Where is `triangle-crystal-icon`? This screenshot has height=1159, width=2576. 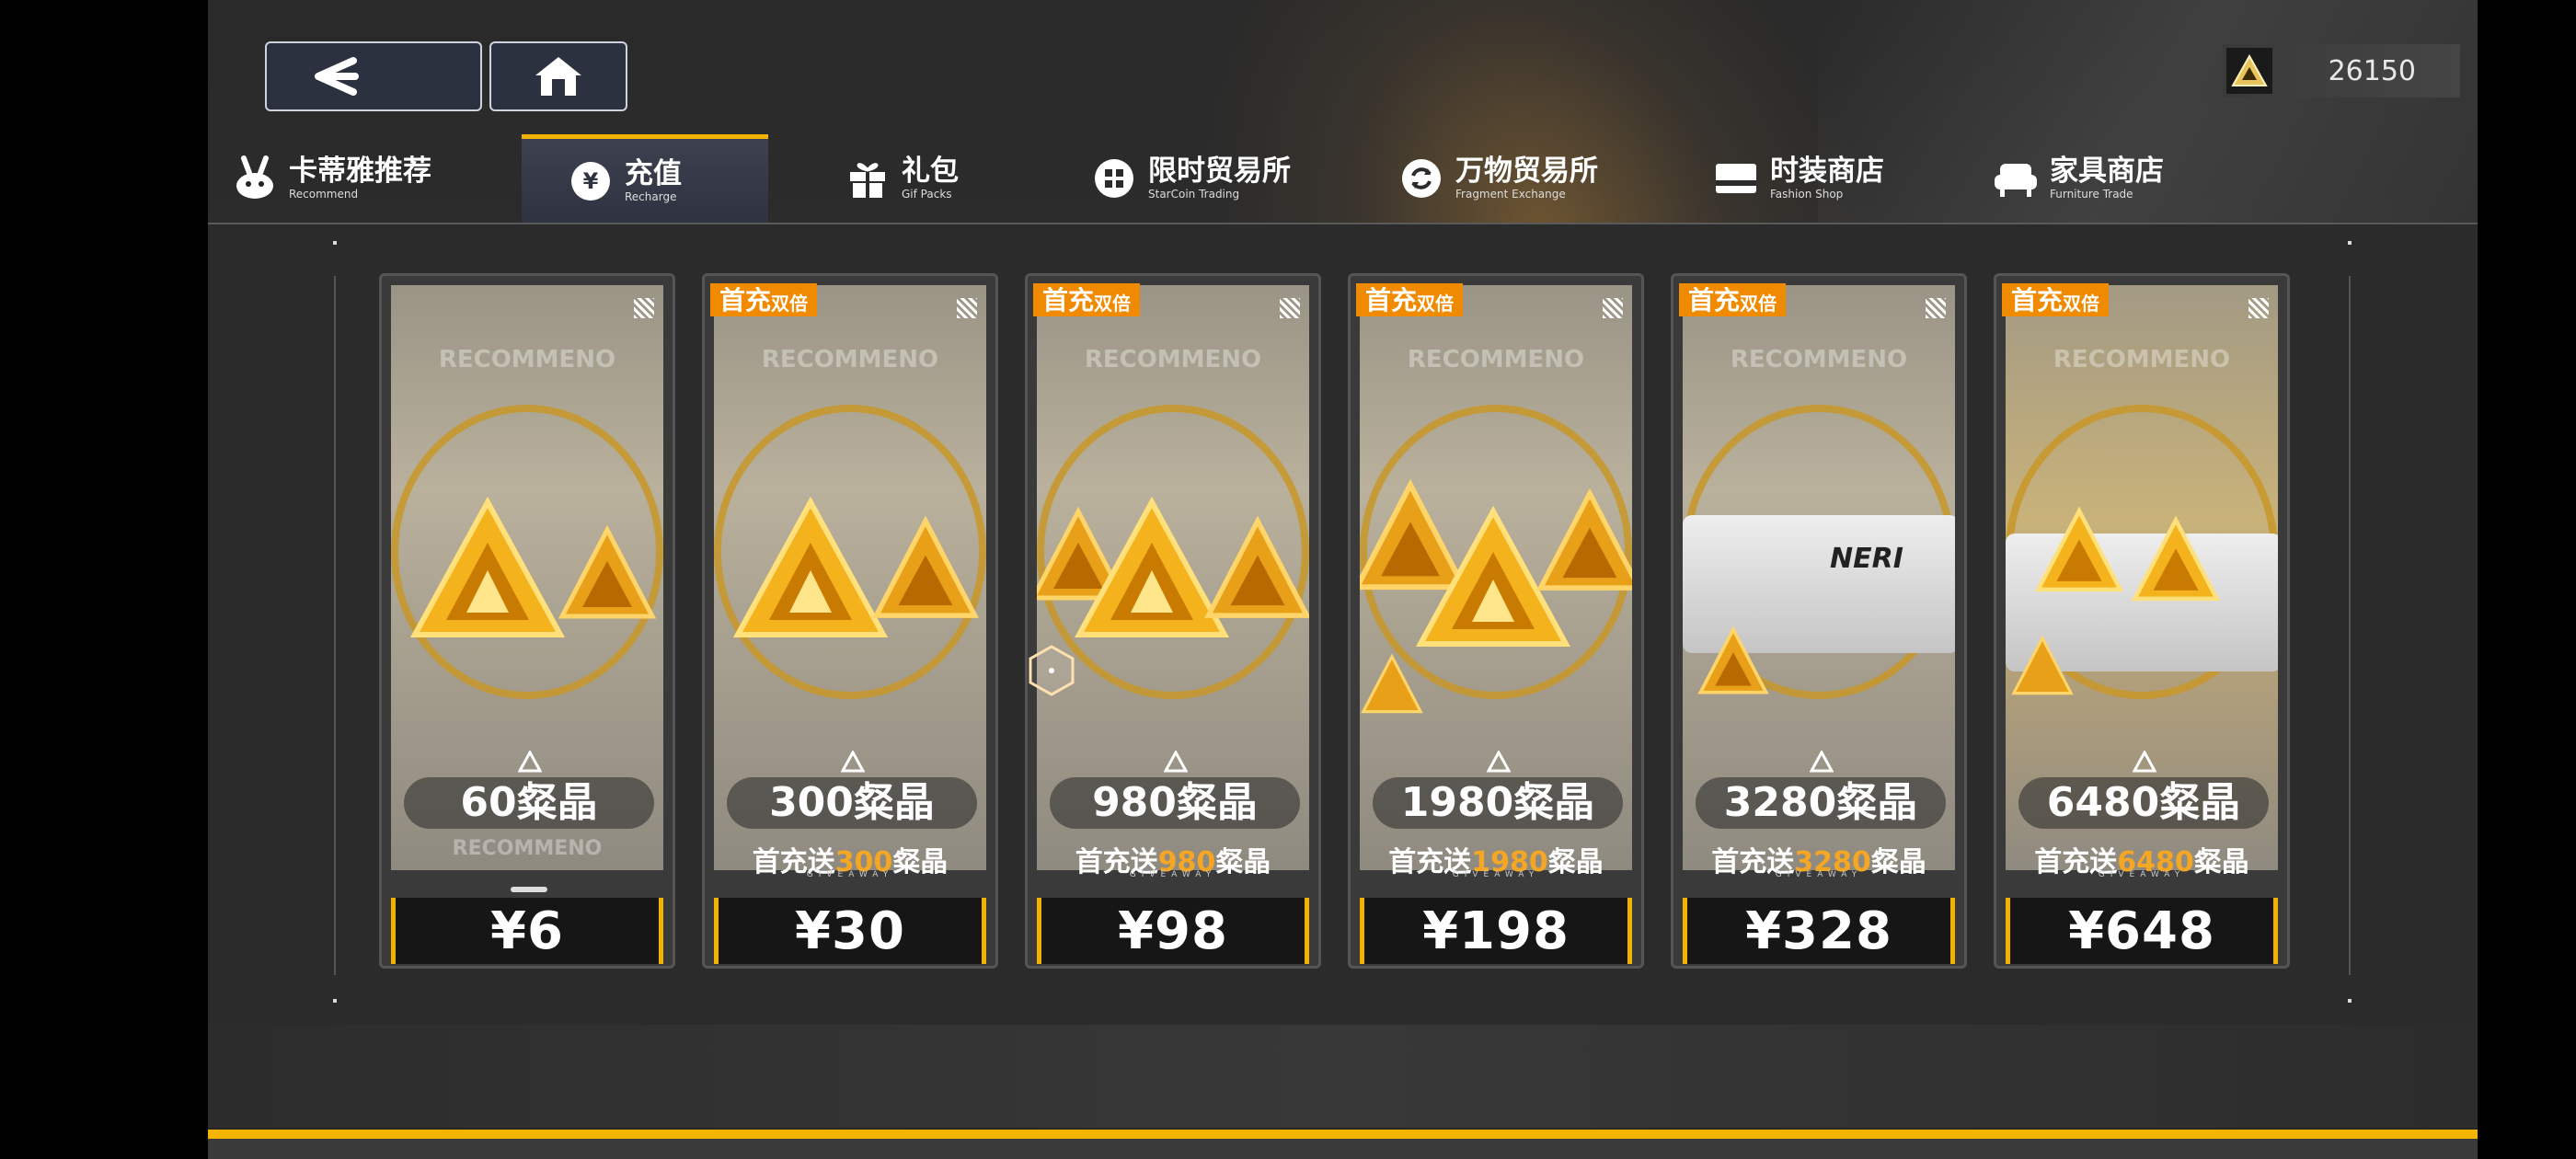 triangle-crystal-icon is located at coordinates (2249, 71).